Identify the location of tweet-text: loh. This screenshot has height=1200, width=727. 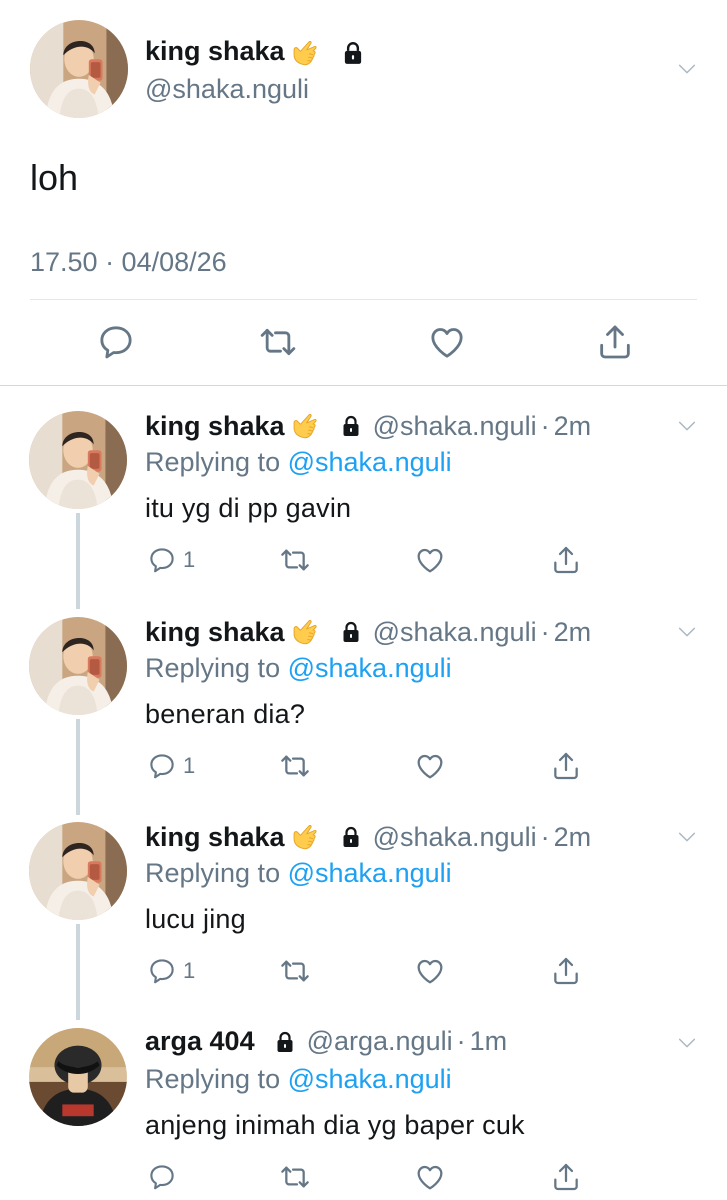
(54, 177).